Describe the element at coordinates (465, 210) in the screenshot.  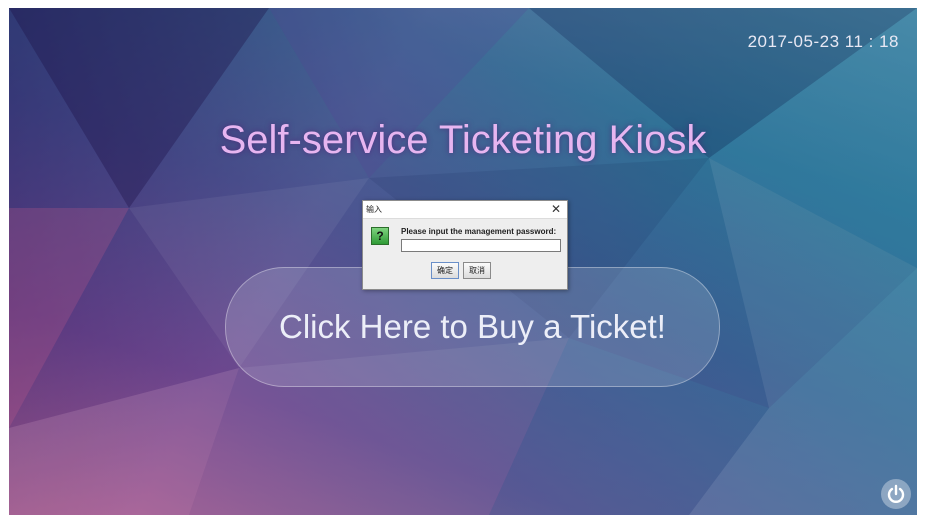
I see `dialog-titlebar: 输入 ✕` at that location.